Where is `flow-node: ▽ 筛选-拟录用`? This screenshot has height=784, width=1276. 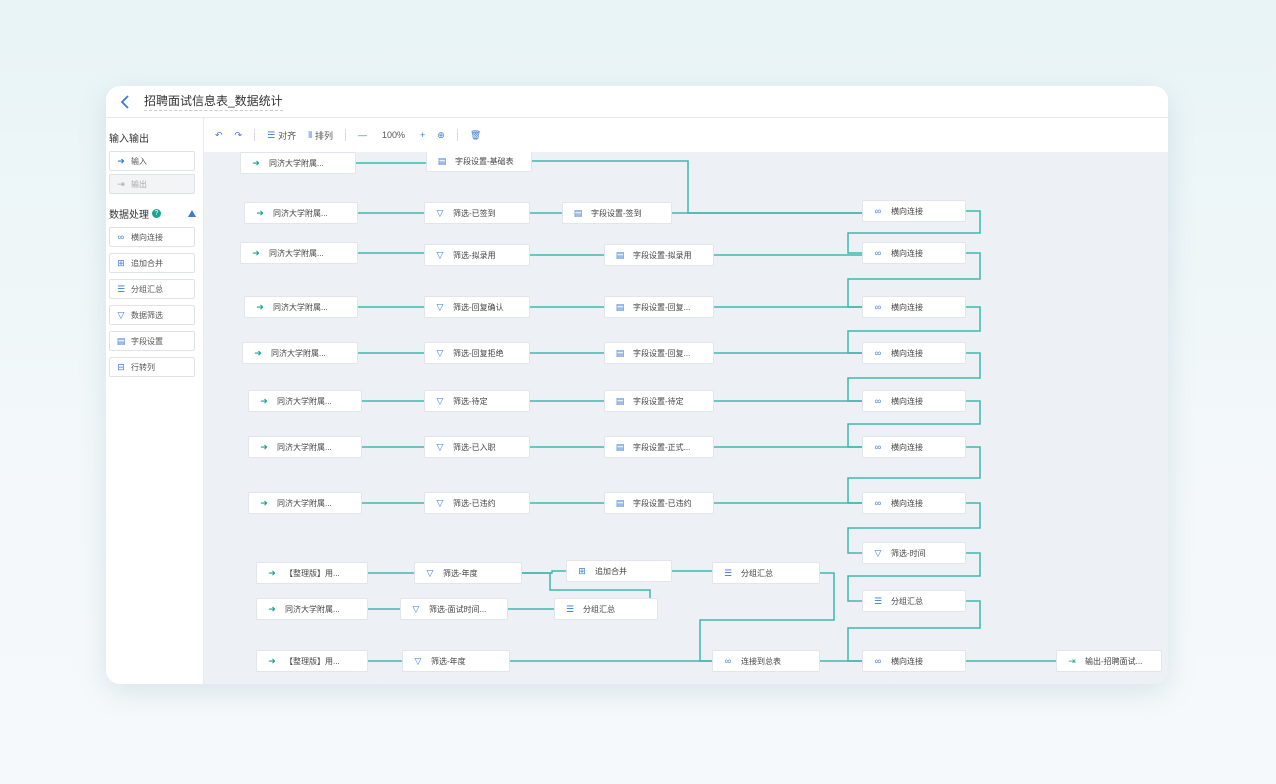
flow-node: ▽ 筛选-拟录用 is located at coordinates (477, 255).